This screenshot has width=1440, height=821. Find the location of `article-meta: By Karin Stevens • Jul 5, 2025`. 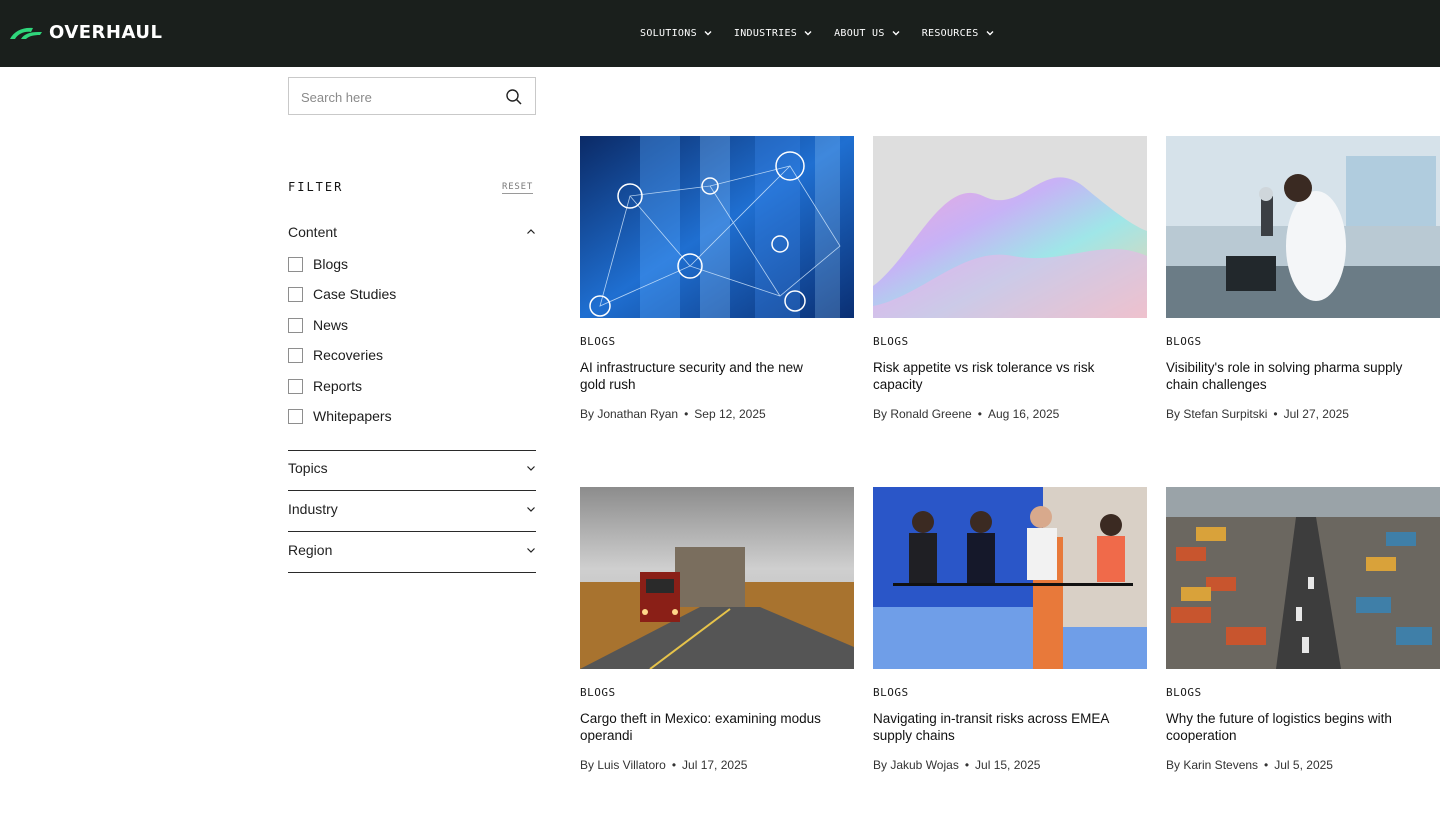

article-meta: By Karin Stevens • Jul 5, 2025 is located at coordinates (1303, 765).